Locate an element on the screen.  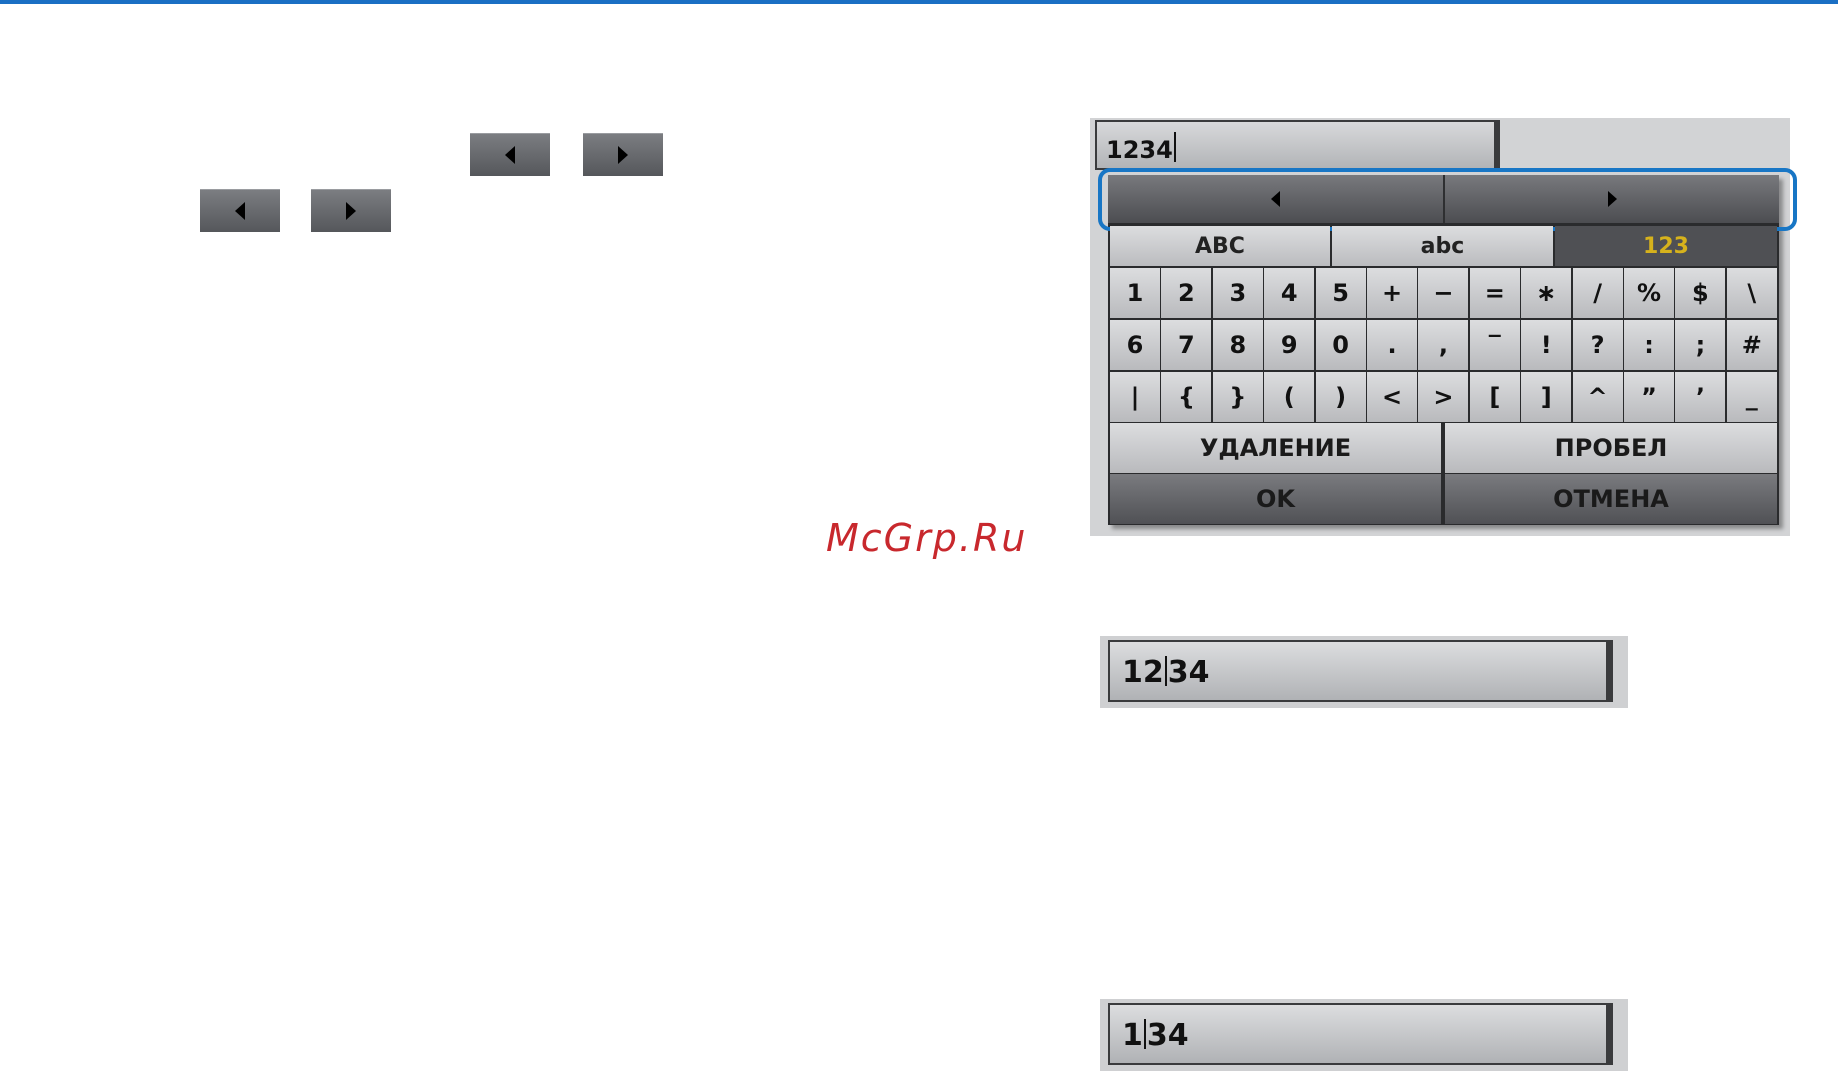
key: ” is located at coordinates (1649, 397).